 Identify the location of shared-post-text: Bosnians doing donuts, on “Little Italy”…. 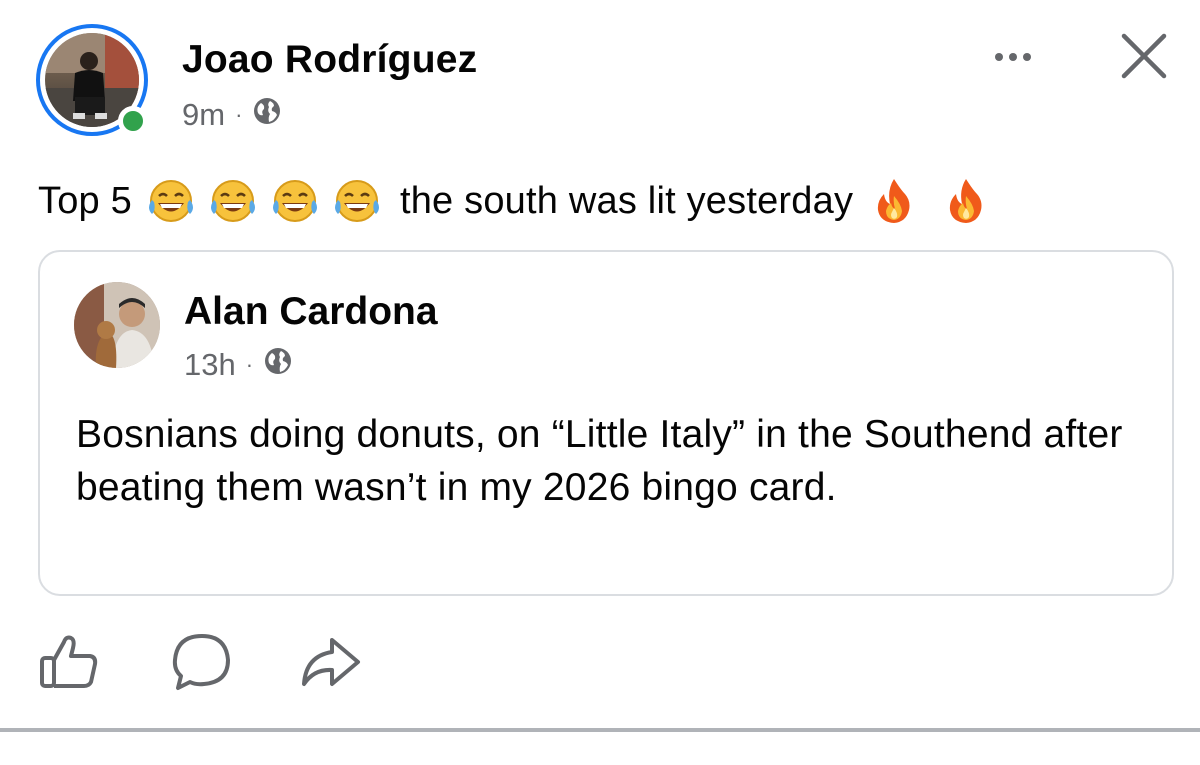
(599, 461).